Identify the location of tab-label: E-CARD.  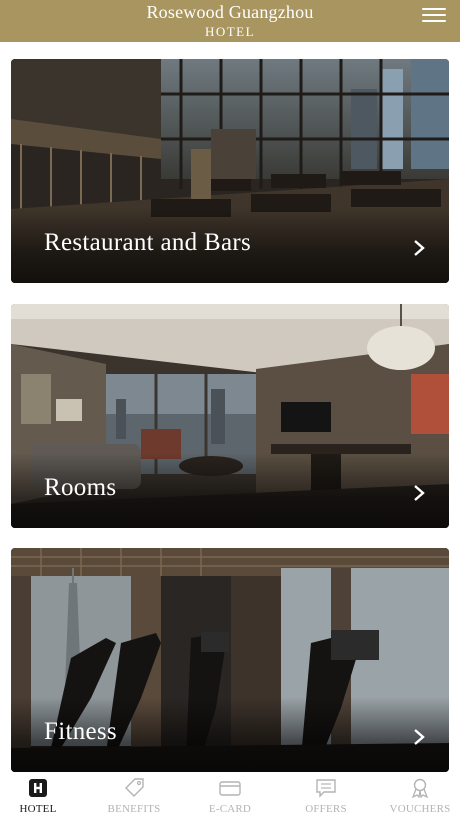
(230, 809).